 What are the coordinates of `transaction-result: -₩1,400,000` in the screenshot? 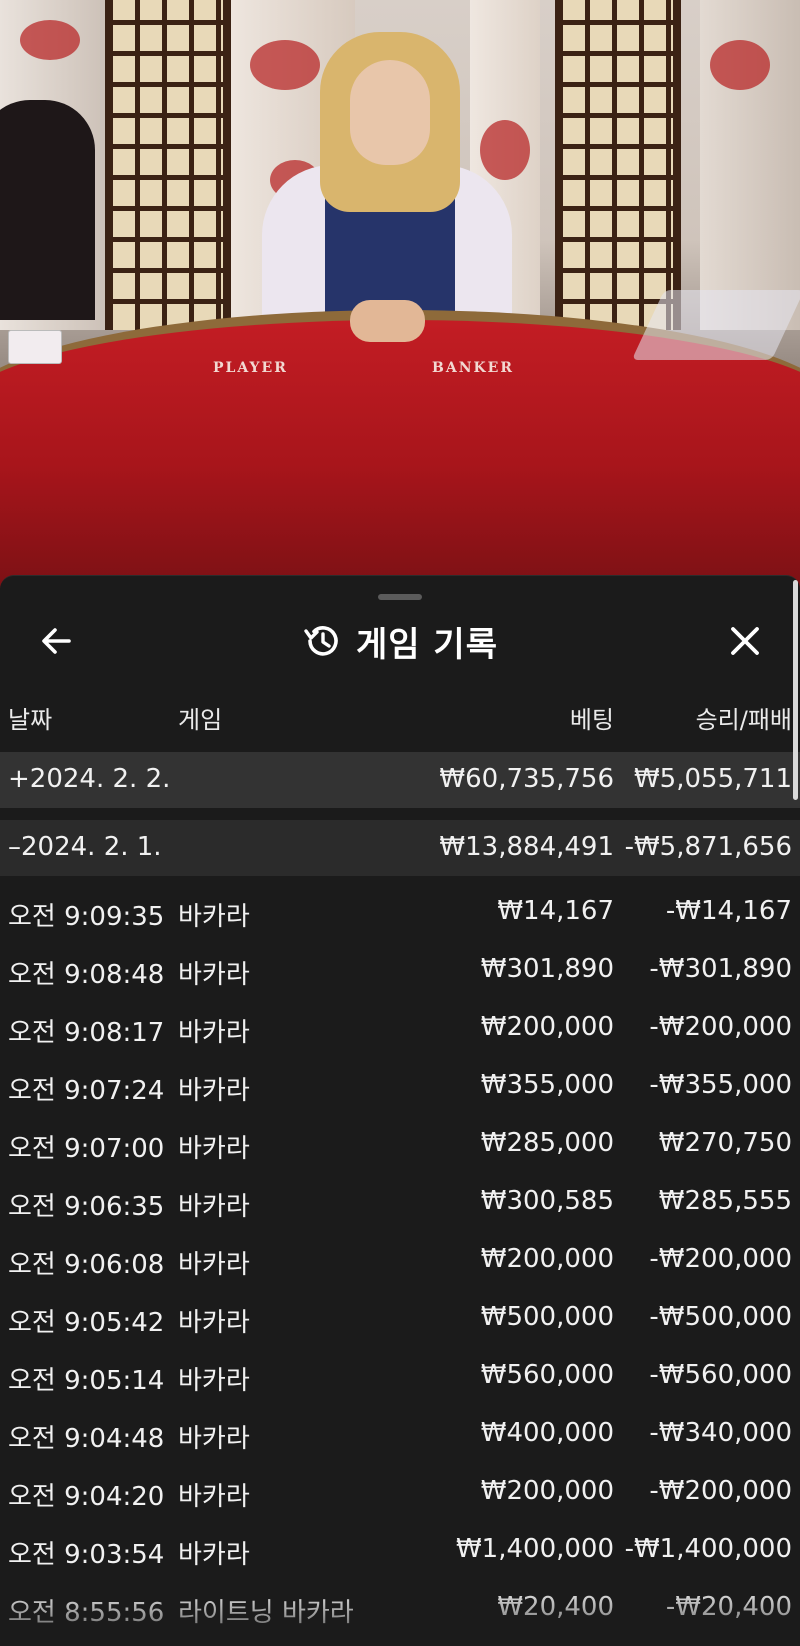 It's located at (708, 1549).